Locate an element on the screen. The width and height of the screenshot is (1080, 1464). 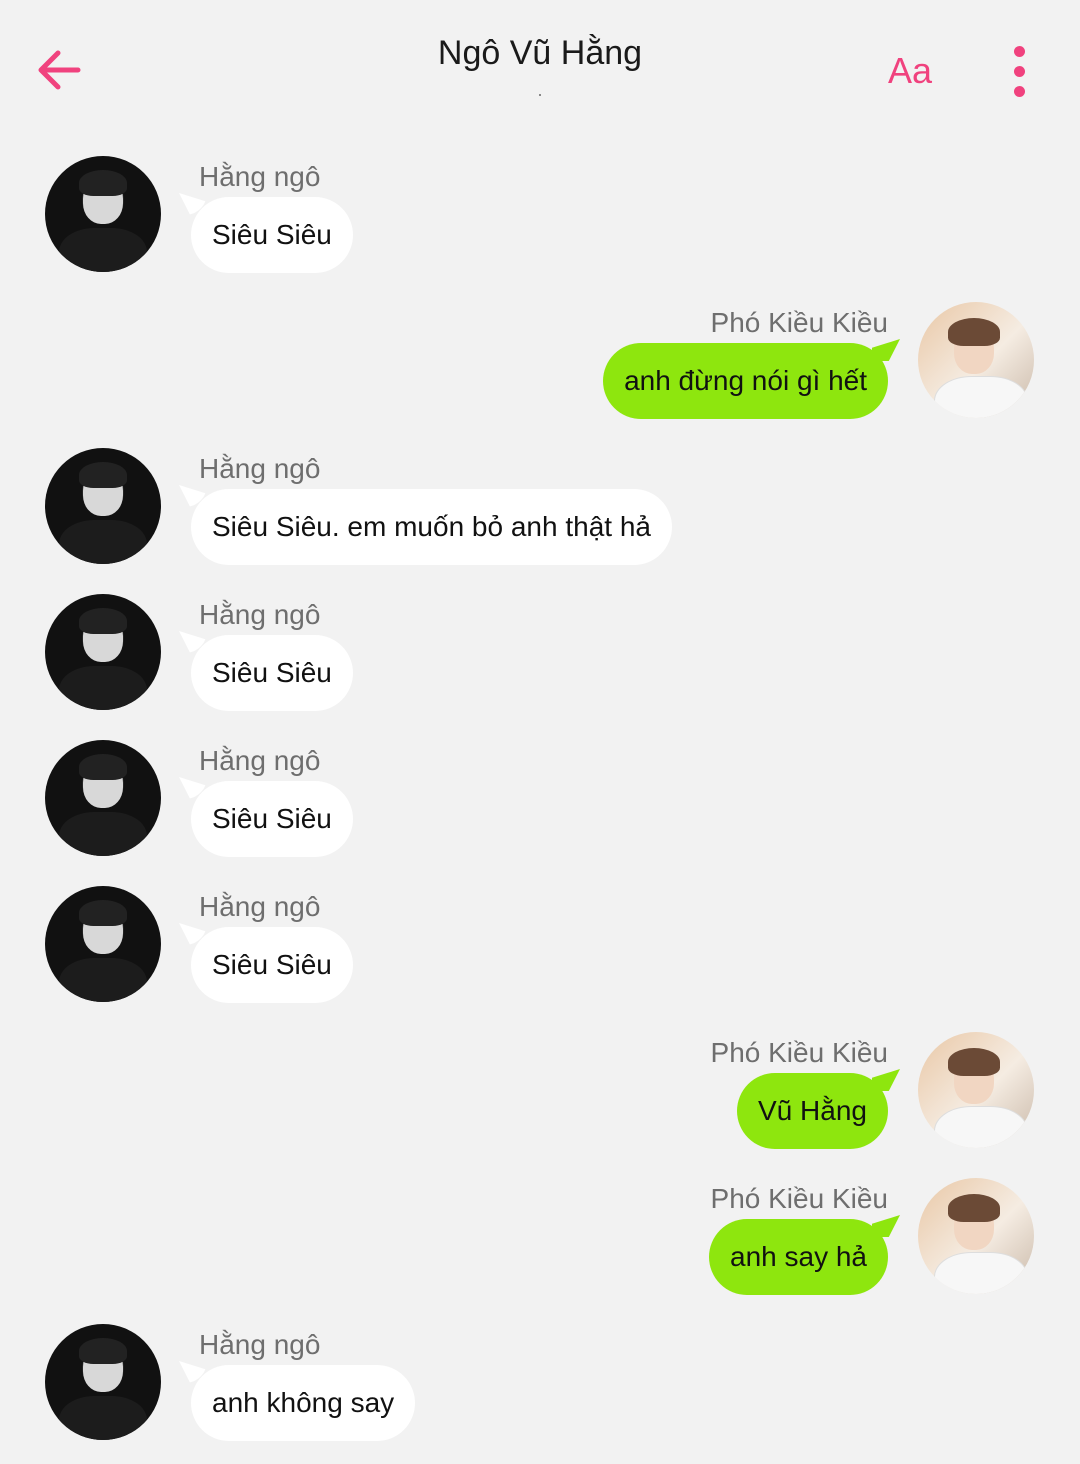
message-bubble: anh không say is located at coordinates (303, 1403).